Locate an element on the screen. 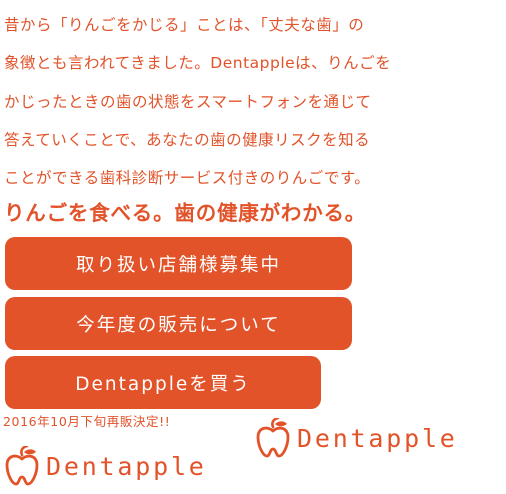  tagline: りんごを食べる。歯の健康がわかる。 is located at coordinates (185, 213).